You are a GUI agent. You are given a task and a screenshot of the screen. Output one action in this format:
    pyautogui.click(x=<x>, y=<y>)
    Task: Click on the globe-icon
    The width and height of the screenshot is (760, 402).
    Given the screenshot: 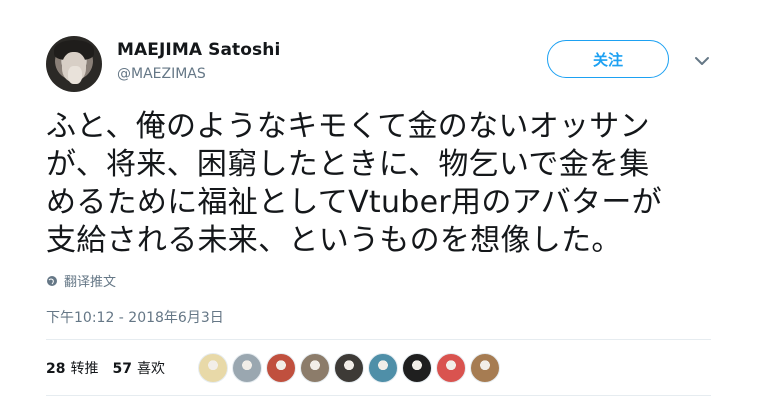 What is the action you would take?
    pyautogui.click(x=52, y=280)
    